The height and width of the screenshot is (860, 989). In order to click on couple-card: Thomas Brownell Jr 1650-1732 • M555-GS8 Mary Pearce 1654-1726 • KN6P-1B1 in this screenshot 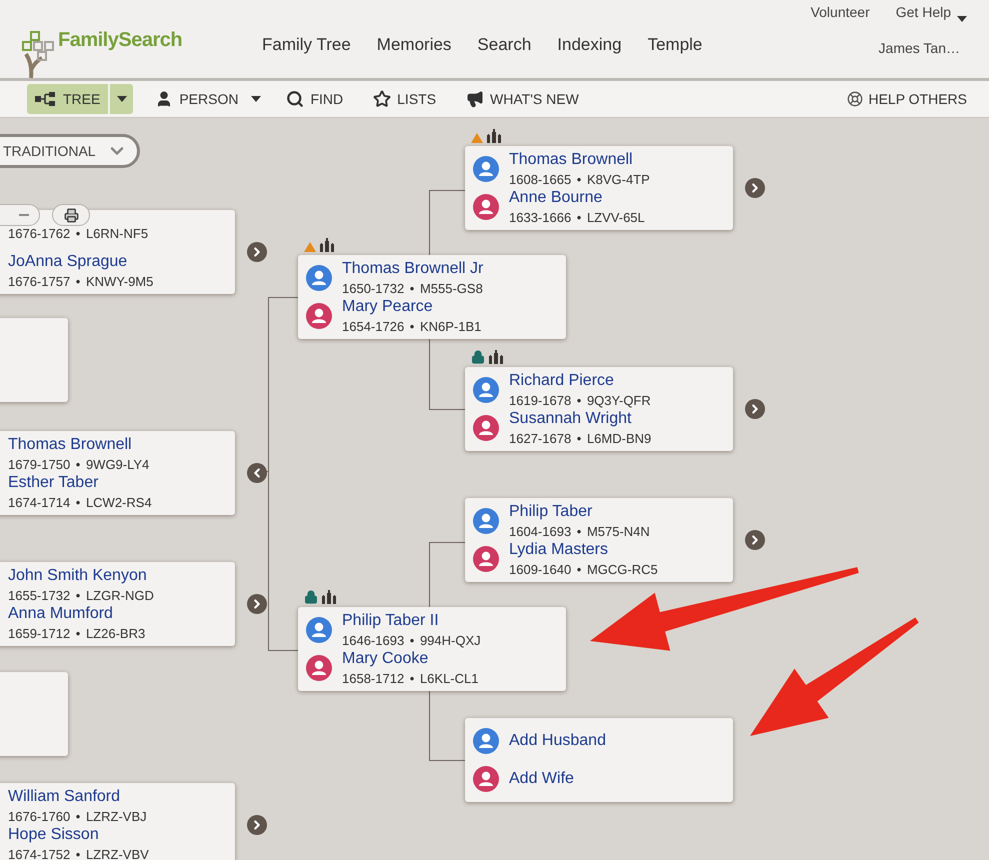, I will do `click(432, 297)`.